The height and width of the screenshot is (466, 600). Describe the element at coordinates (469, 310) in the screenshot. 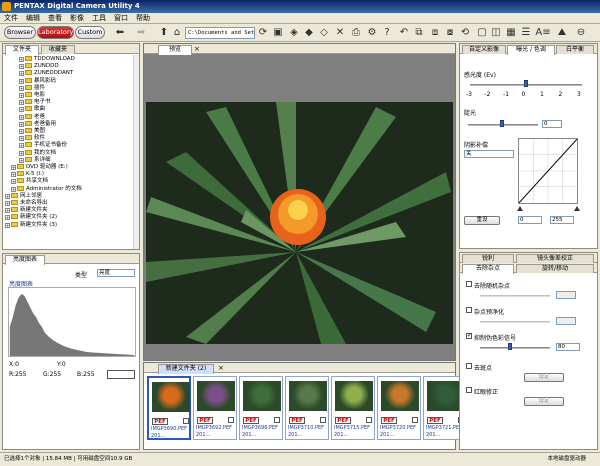

I see `noise-prefilter-checkbox` at that location.